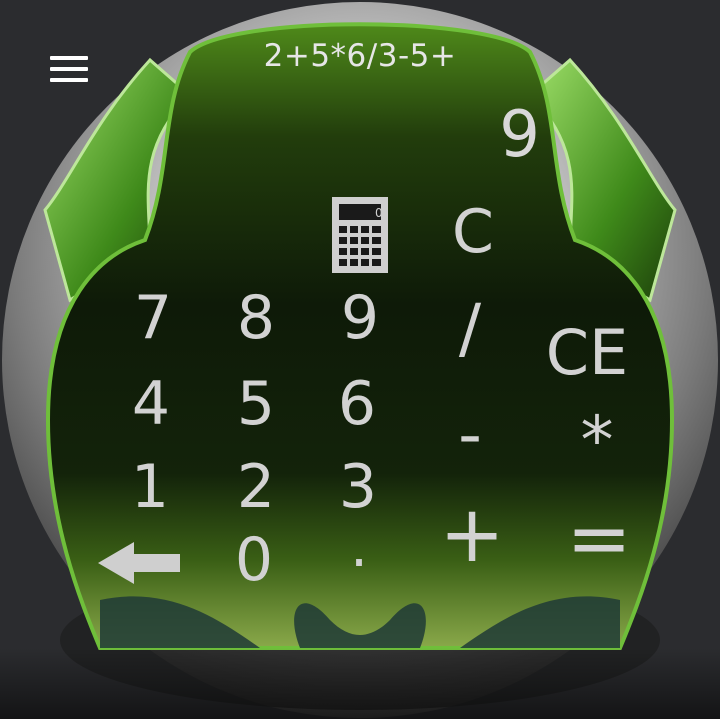 Image resolution: width=720 pixels, height=719 pixels. I want to click on key-equals: =, so click(599, 539).